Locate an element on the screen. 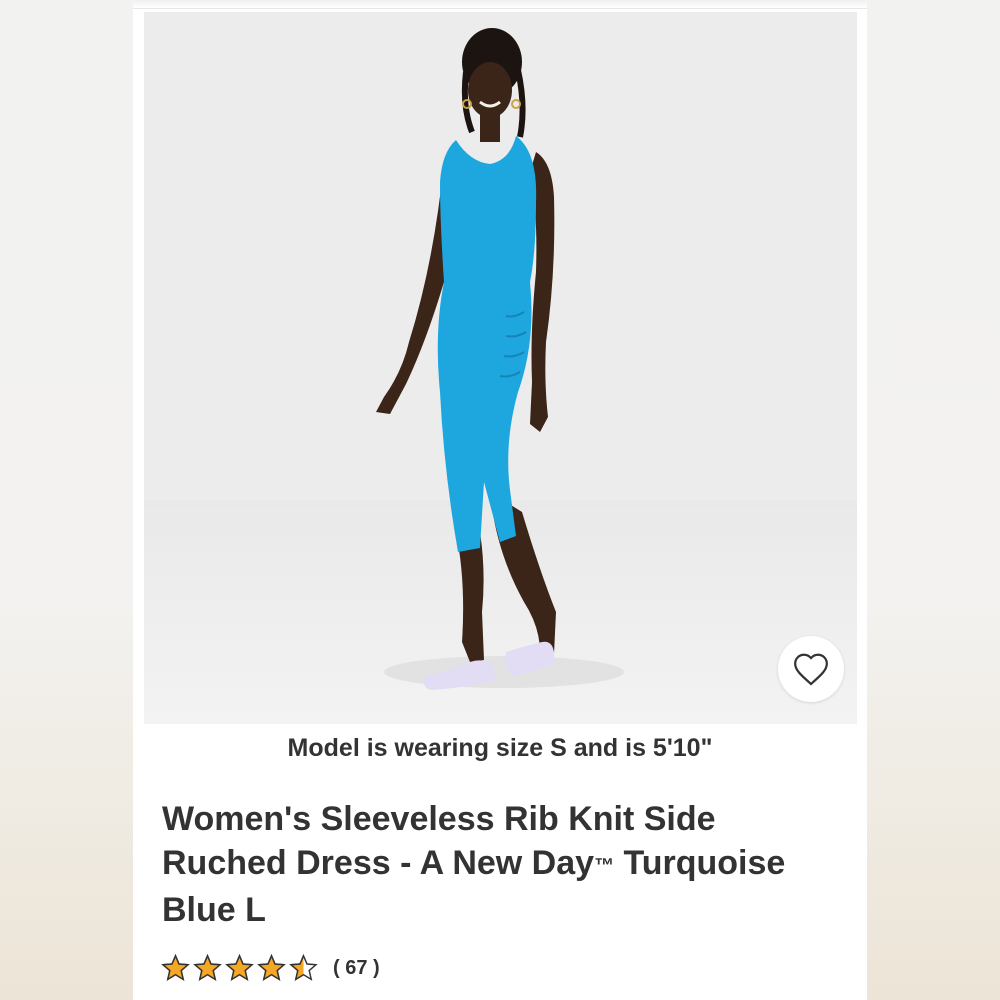 This screenshot has height=1000, width=1000. rating-summary: ( 67 ) is located at coordinates (270, 968).